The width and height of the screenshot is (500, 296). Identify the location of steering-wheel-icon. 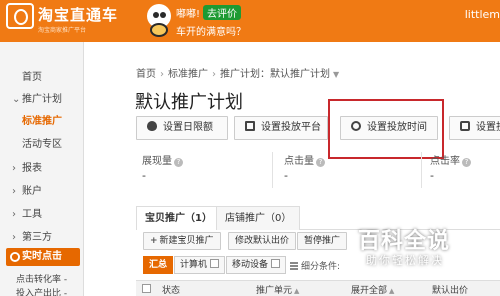
(159, 30).